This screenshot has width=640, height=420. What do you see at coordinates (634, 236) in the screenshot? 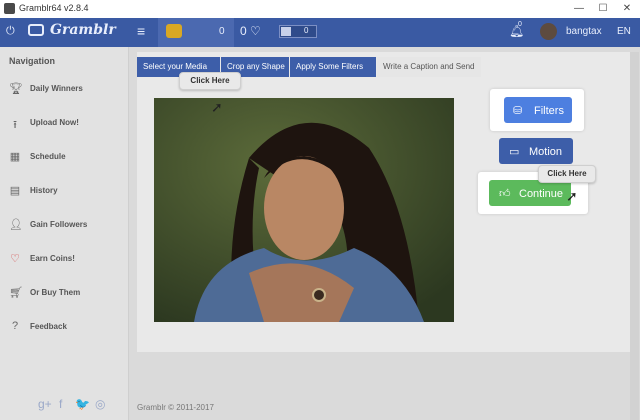
I see `scrollbar` at bounding box center [634, 236].